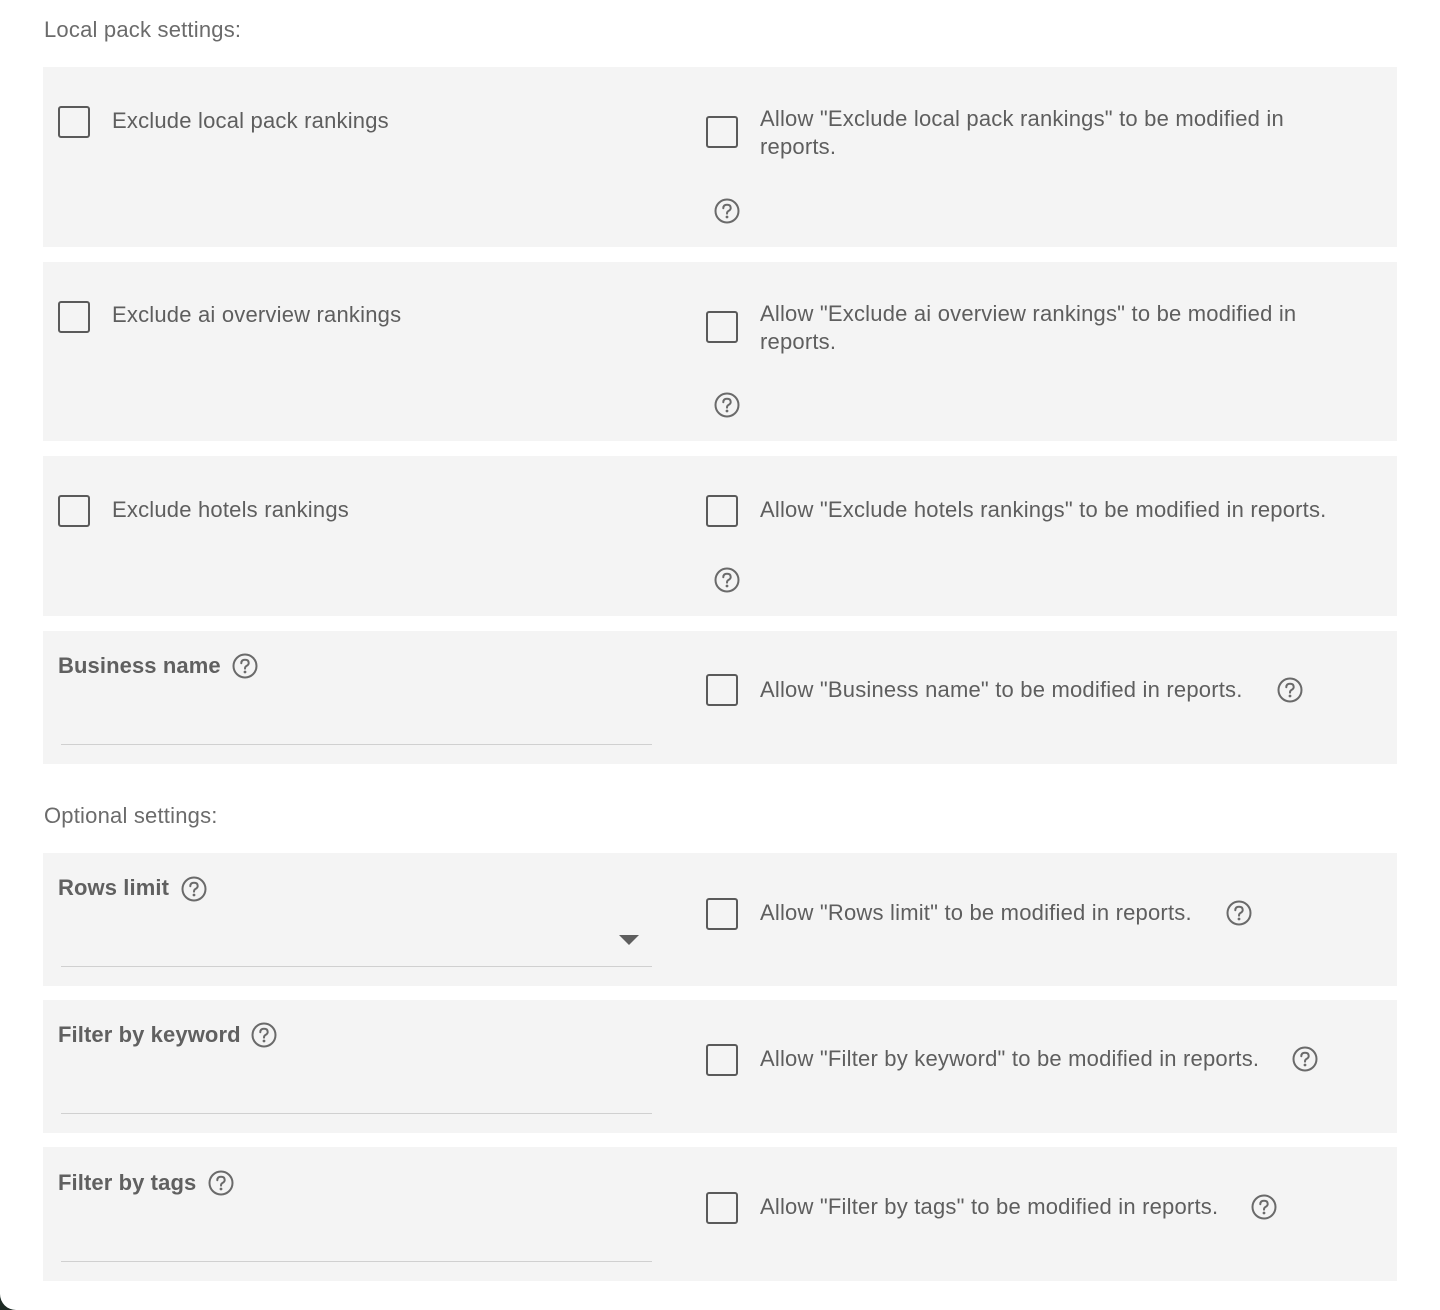 The height and width of the screenshot is (1310, 1440). What do you see at coordinates (722, 1208) in the screenshot?
I see `allow-filter-tags-checkbox` at bounding box center [722, 1208].